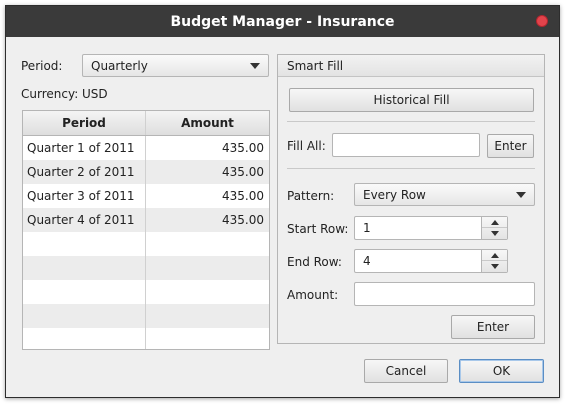  What do you see at coordinates (444, 194) in the screenshot?
I see `pattern-combo: Every Row` at bounding box center [444, 194].